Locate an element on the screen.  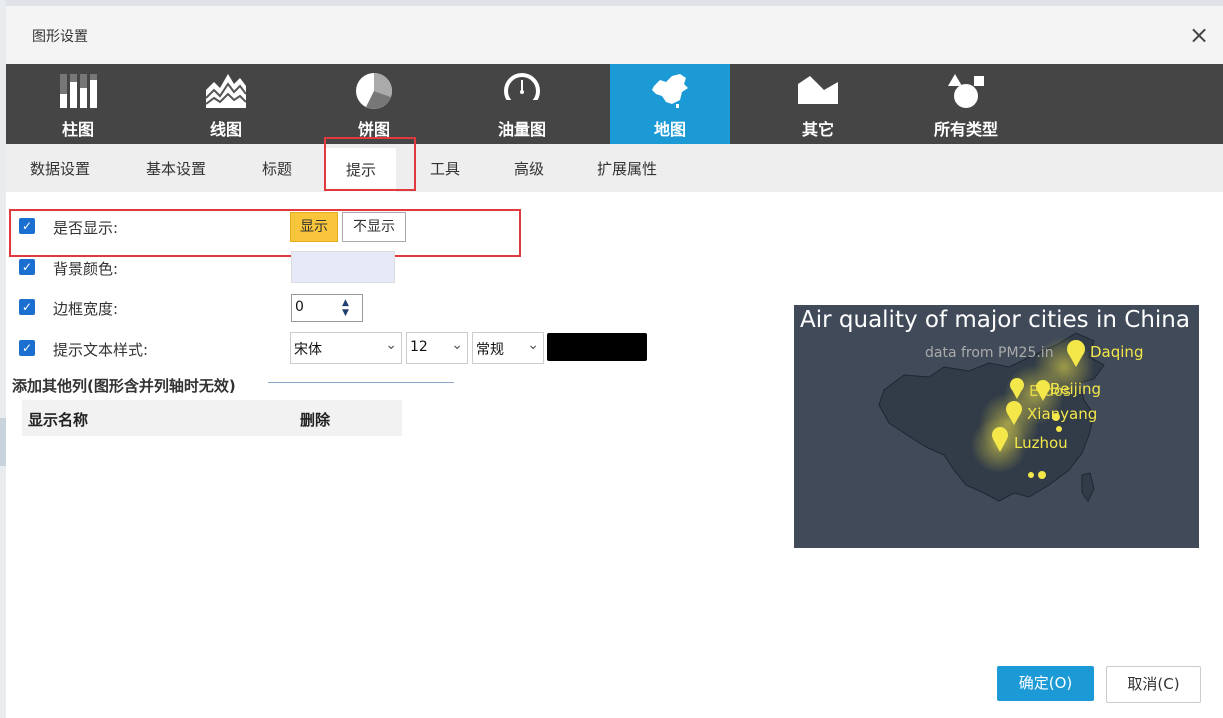
border-width-stepper: 0 ▲ ▼ is located at coordinates (327, 308).